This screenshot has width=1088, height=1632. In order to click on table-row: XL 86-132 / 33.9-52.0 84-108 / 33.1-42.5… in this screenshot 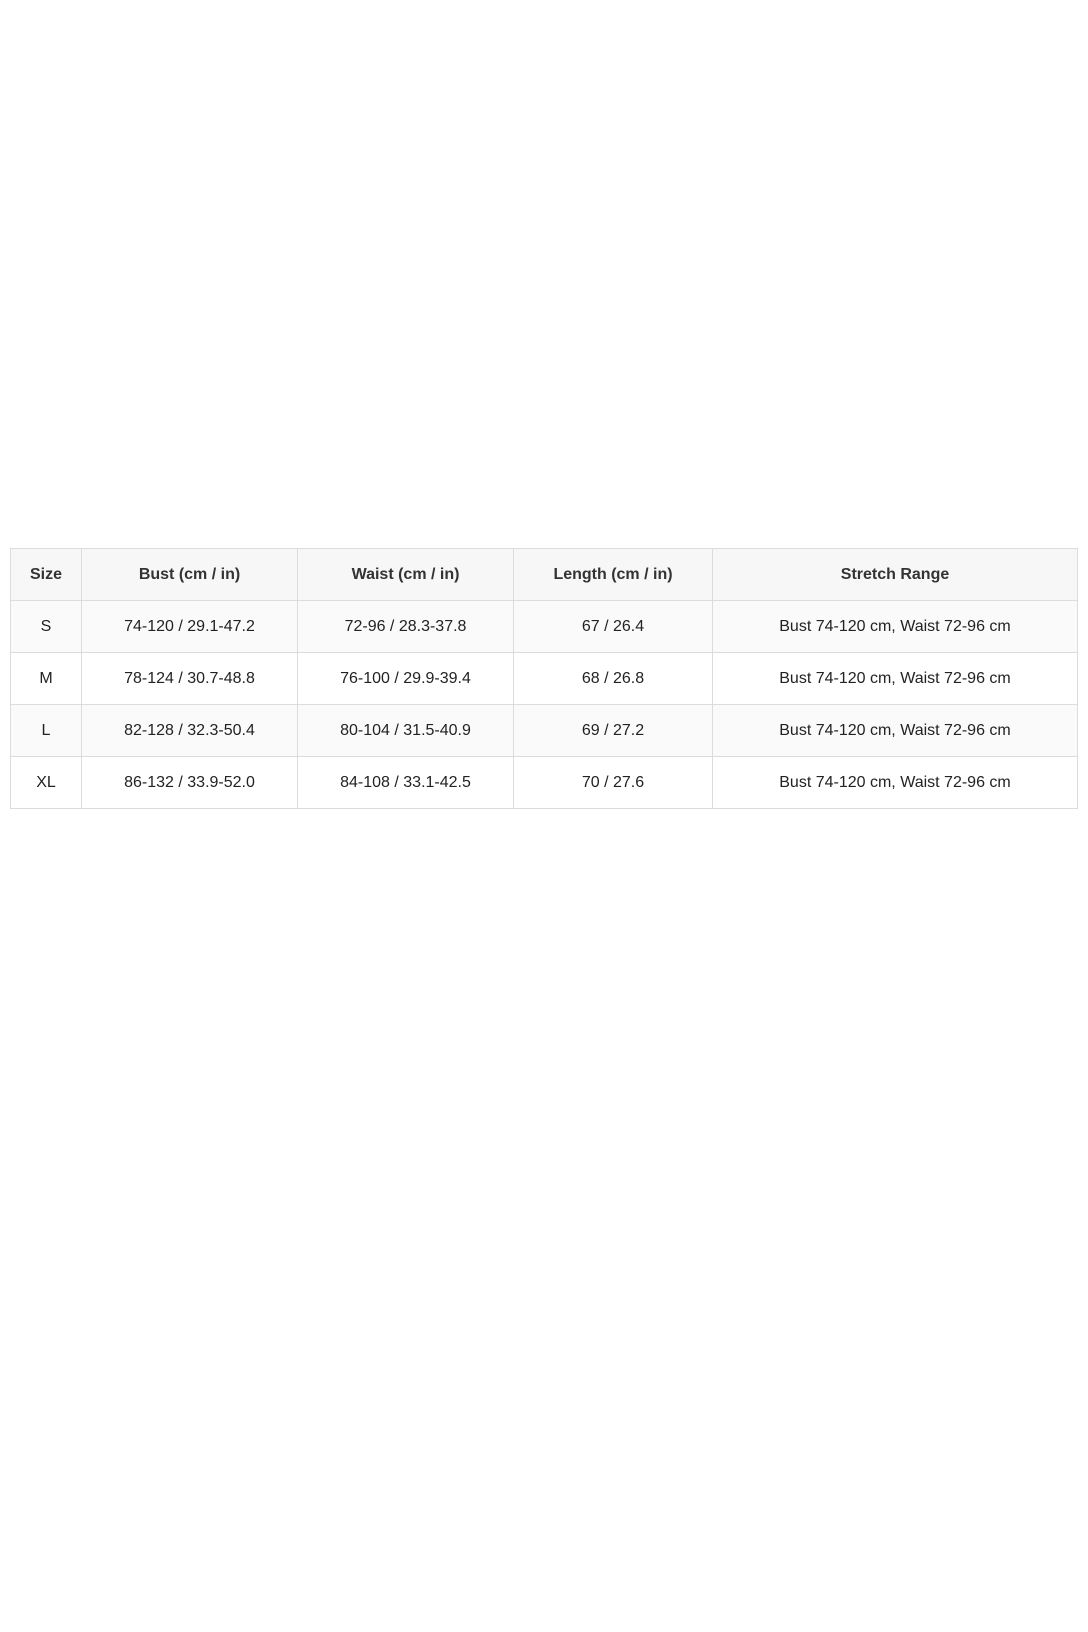, I will do `click(544, 782)`.